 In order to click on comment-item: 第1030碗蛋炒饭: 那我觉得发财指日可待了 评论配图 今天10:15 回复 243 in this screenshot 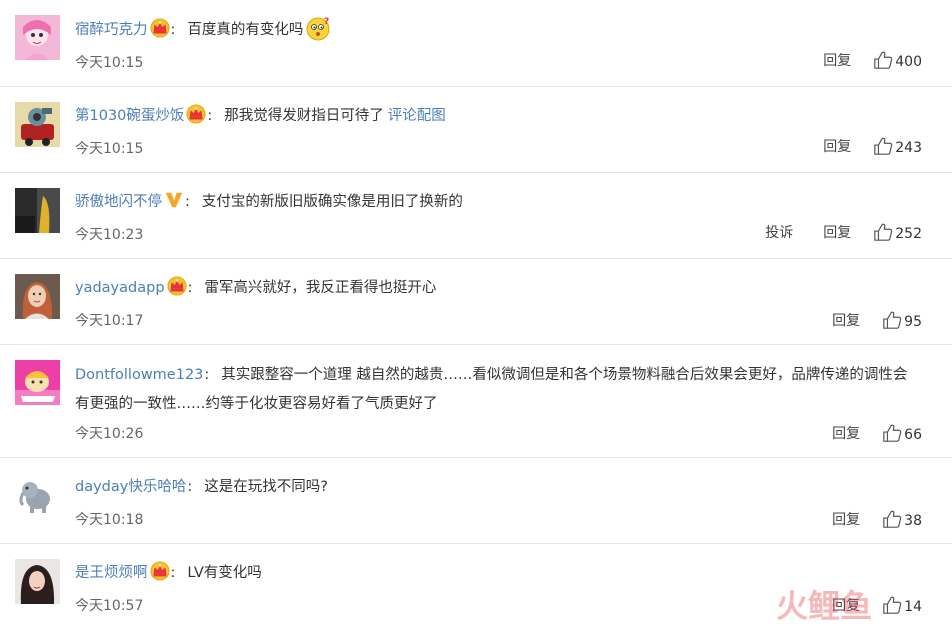, I will do `click(476, 130)`.